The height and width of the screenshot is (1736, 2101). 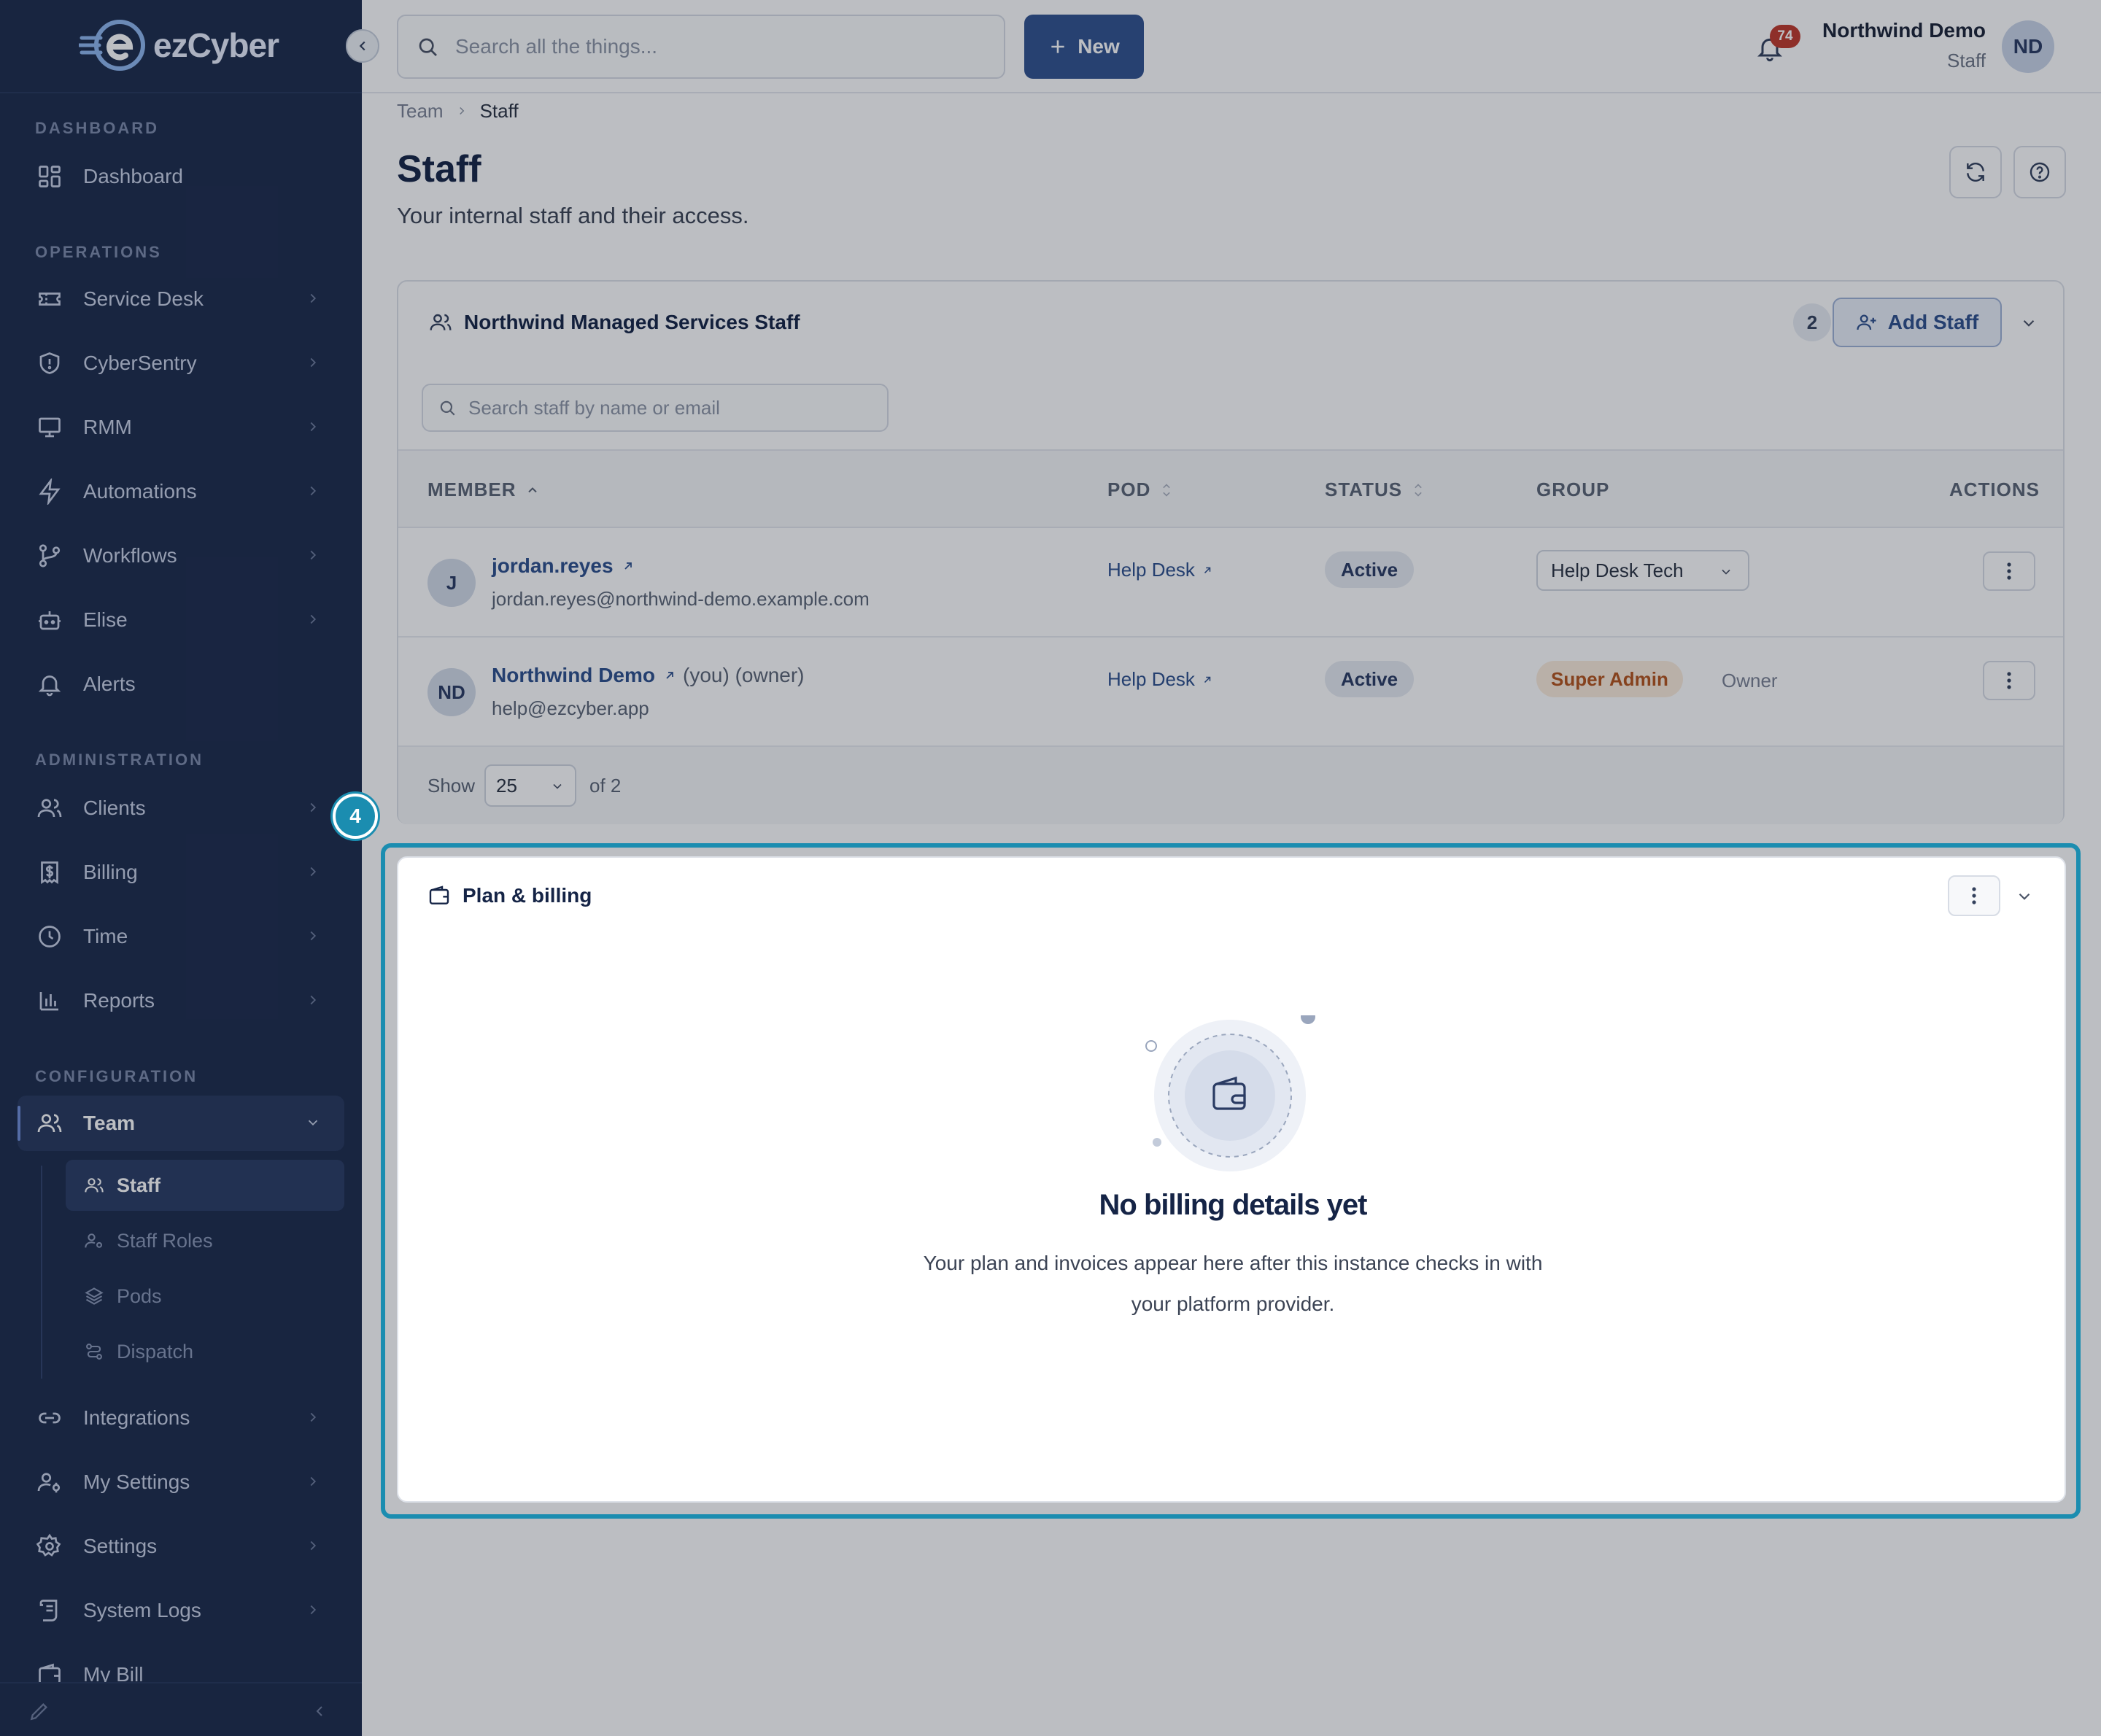 What do you see at coordinates (181, 936) in the screenshot?
I see `sidebar-item-time: Time` at bounding box center [181, 936].